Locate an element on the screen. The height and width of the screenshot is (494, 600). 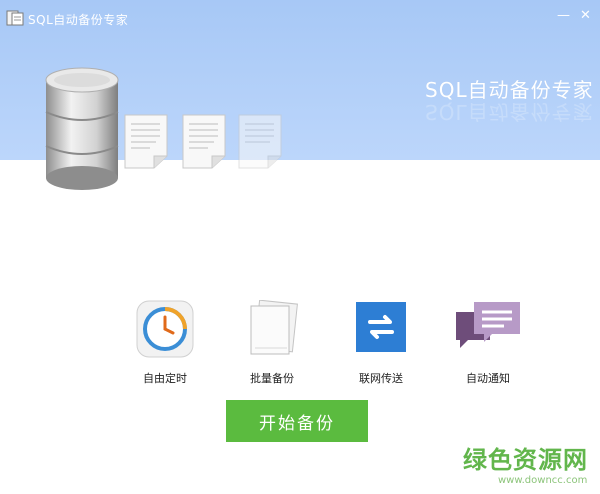
database-icon is located at coordinates (82, 128).